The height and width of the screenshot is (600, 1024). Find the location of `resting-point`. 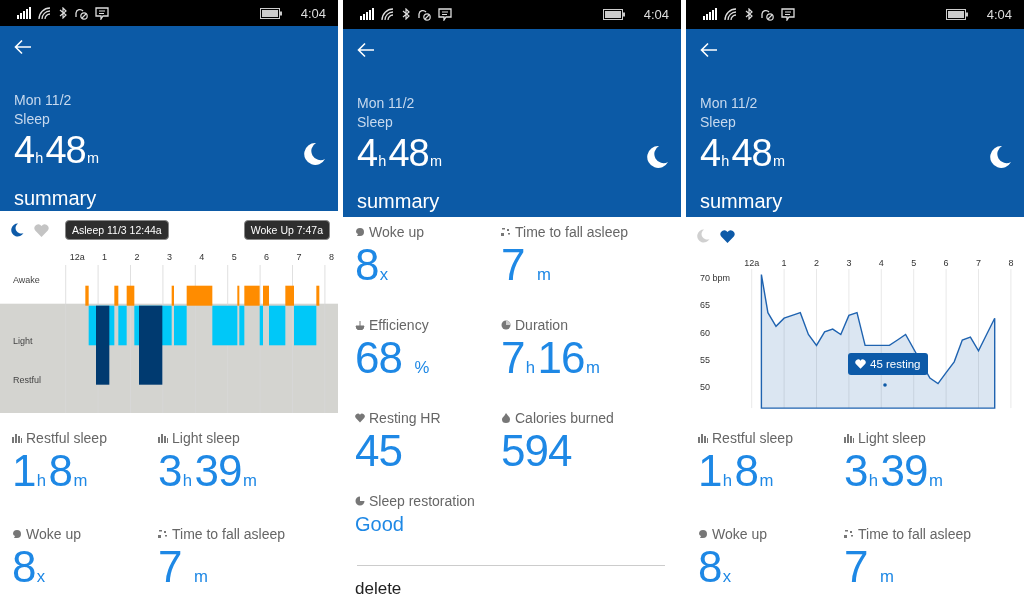

resting-point is located at coordinates (885, 385).